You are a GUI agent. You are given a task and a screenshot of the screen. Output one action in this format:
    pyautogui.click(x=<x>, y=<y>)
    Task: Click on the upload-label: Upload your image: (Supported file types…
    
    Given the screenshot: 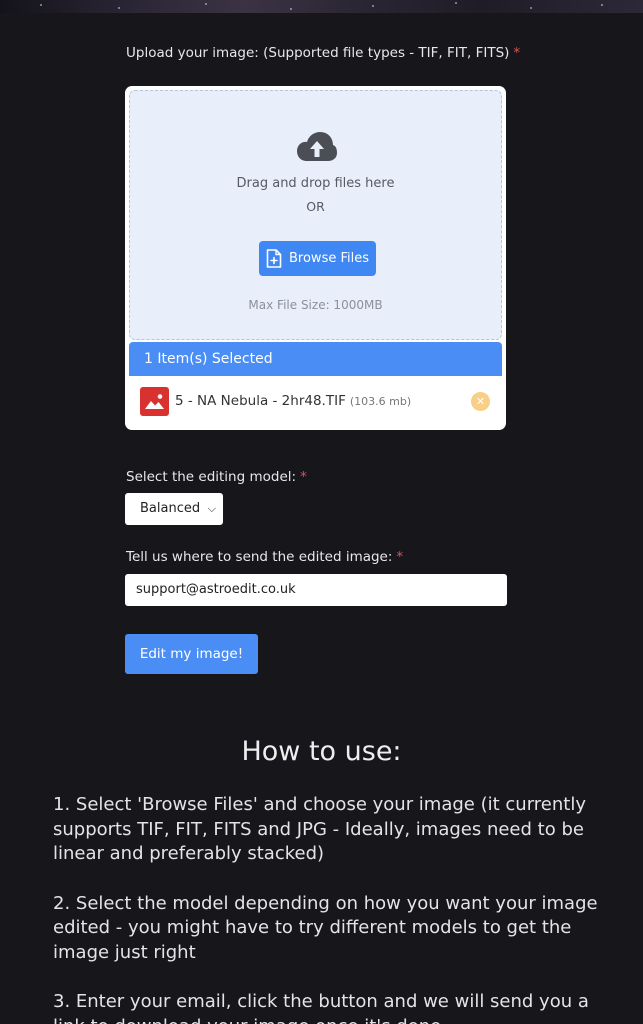 What is the action you would take?
    pyautogui.click(x=323, y=53)
    